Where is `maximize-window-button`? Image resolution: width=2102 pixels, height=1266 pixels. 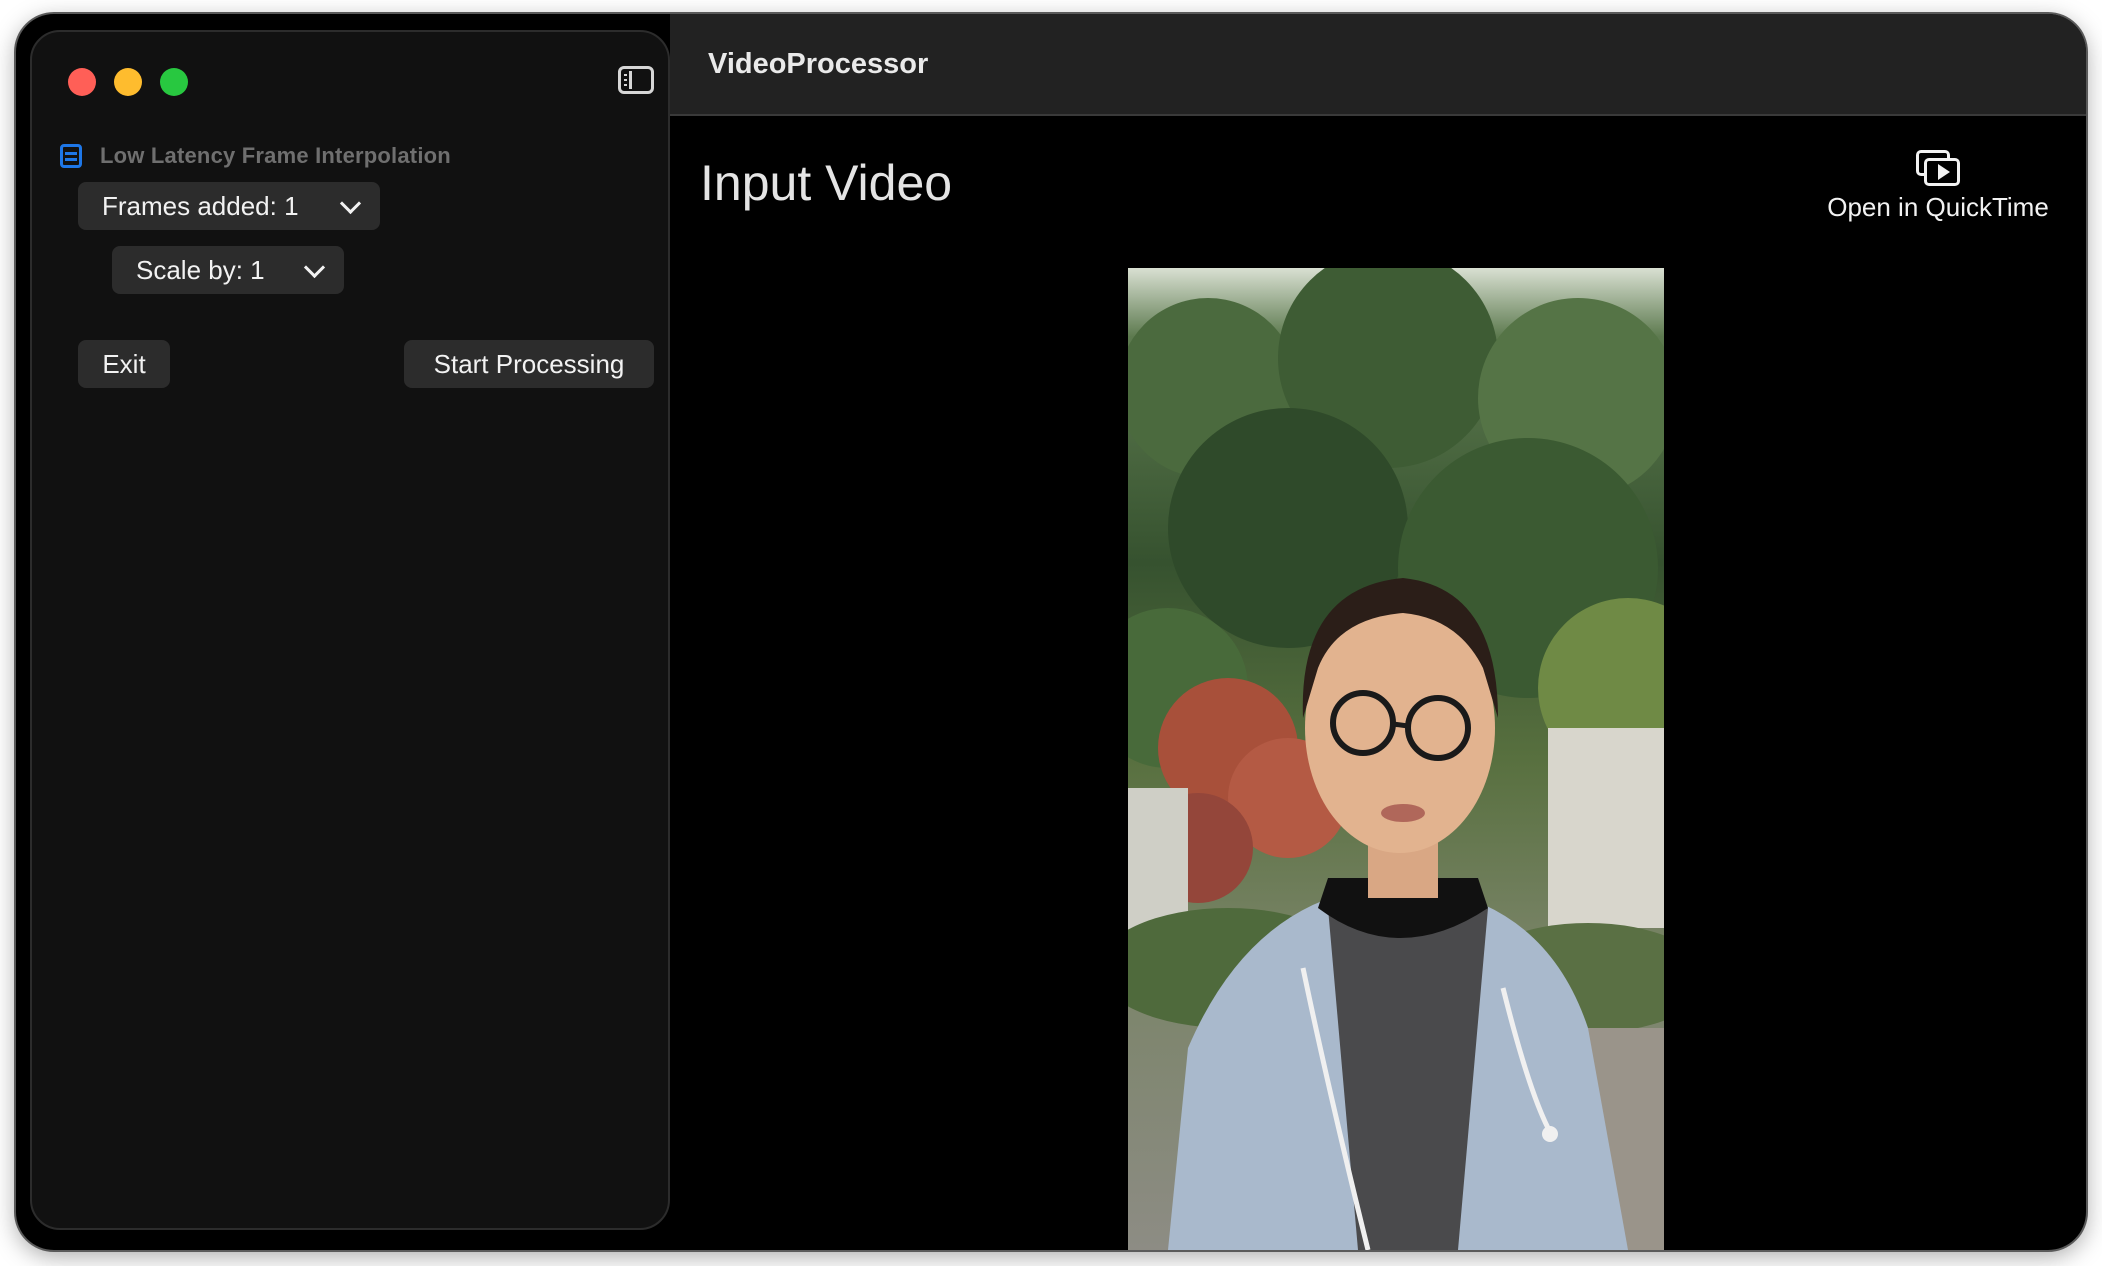 maximize-window-button is located at coordinates (174, 82).